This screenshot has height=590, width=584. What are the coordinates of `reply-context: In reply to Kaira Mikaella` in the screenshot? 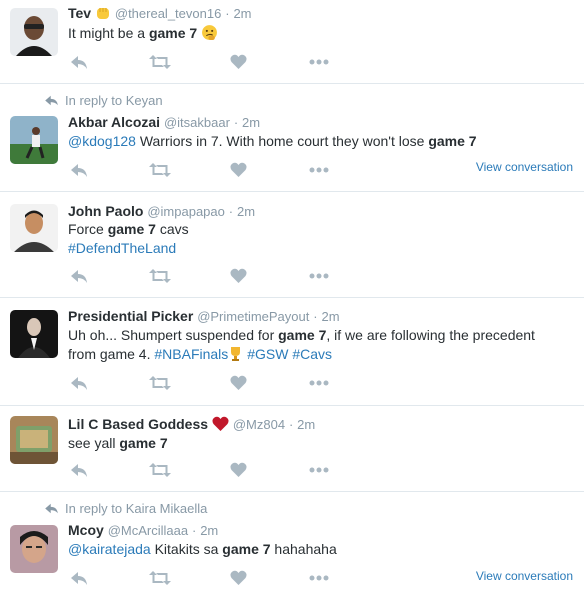 It's located at (125, 509).